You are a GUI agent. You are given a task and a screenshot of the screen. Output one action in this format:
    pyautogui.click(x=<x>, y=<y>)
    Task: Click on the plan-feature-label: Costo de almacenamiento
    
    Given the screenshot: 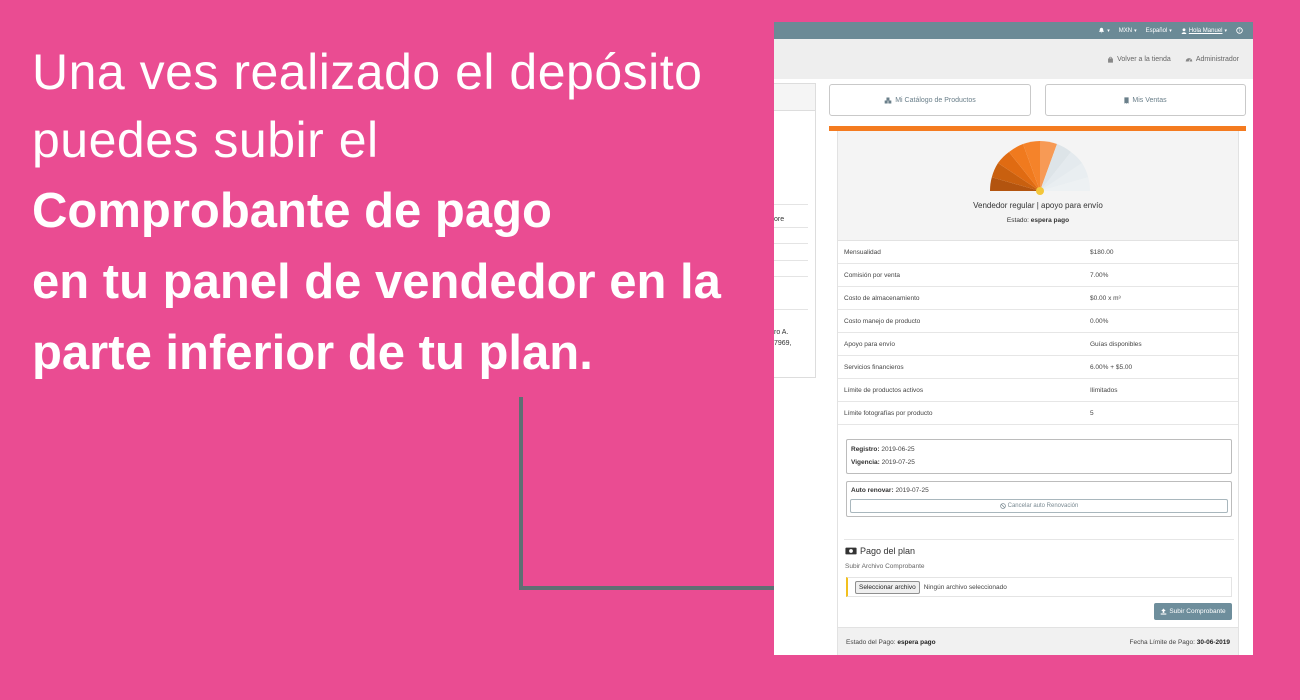 What is the action you would take?
    pyautogui.click(x=882, y=298)
    